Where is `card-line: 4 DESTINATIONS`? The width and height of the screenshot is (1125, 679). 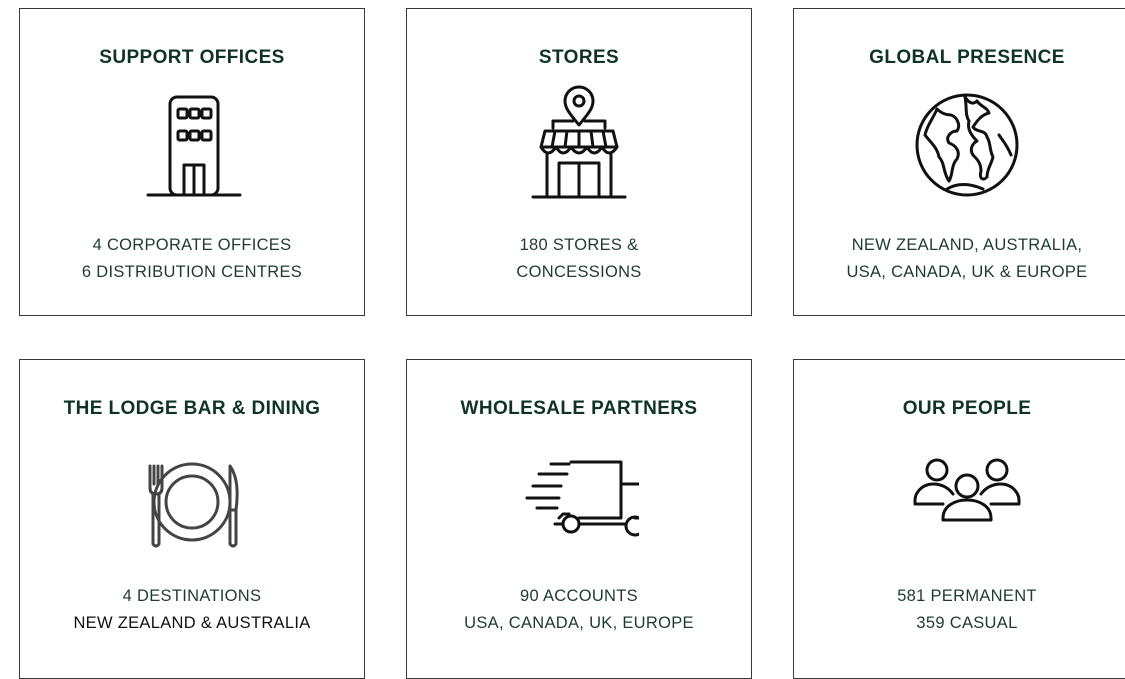 card-line: 4 DESTINATIONS is located at coordinates (192, 596).